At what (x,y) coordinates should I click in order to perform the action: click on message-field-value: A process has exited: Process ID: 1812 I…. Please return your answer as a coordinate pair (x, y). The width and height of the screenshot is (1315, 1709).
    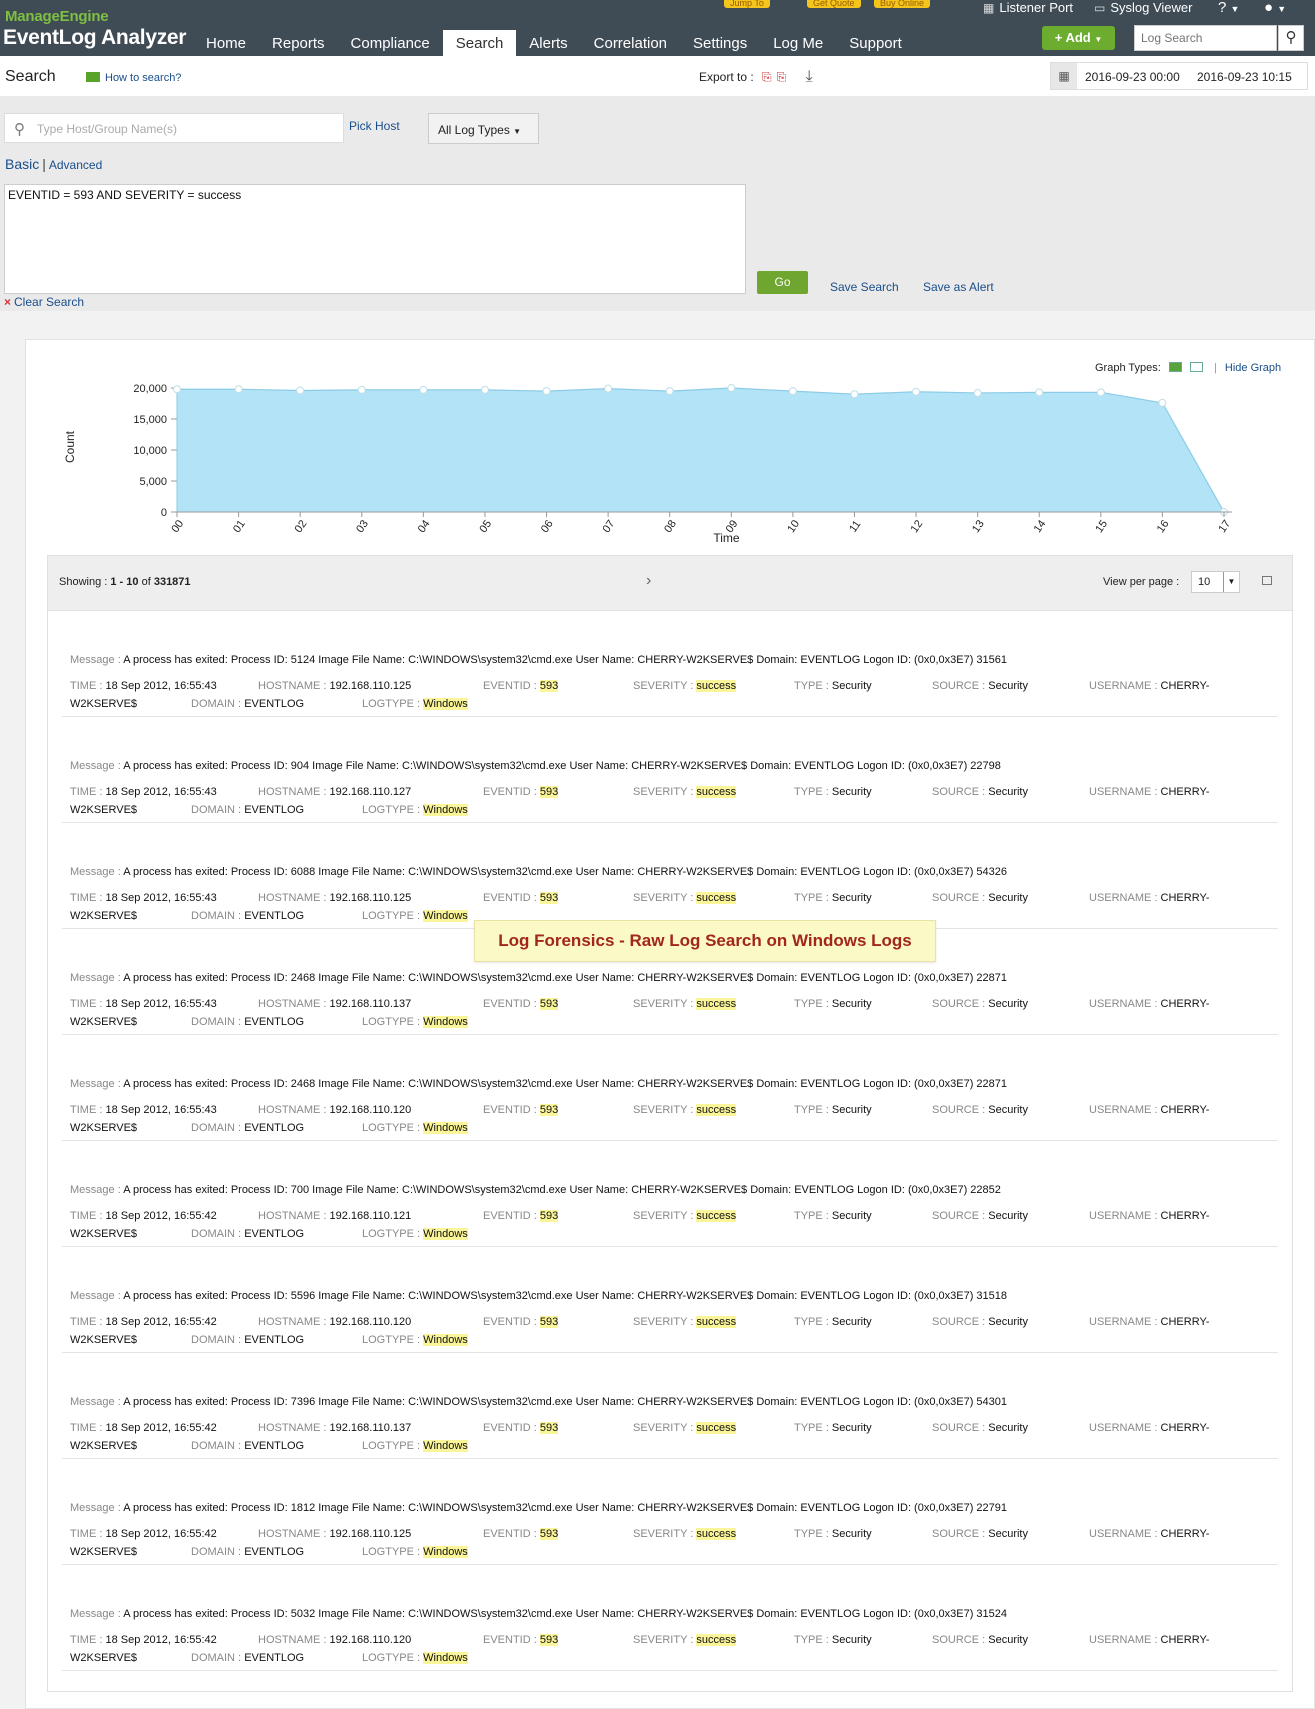
    Looking at the image, I should click on (565, 1508).